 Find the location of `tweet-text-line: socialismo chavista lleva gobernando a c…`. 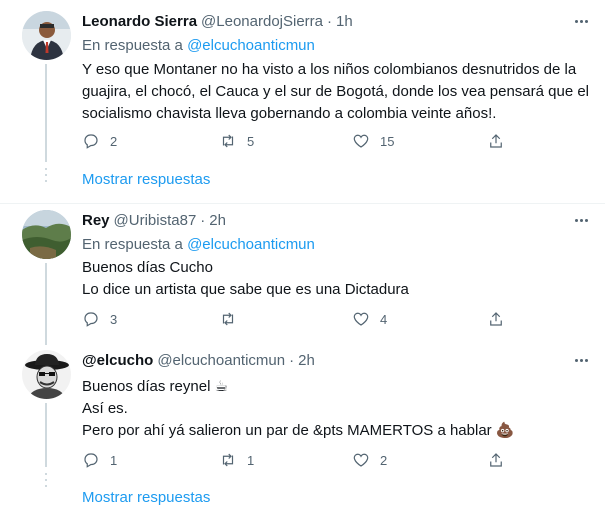

tweet-text-line: socialismo chavista lleva gobernando a c… is located at coordinates (289, 113).